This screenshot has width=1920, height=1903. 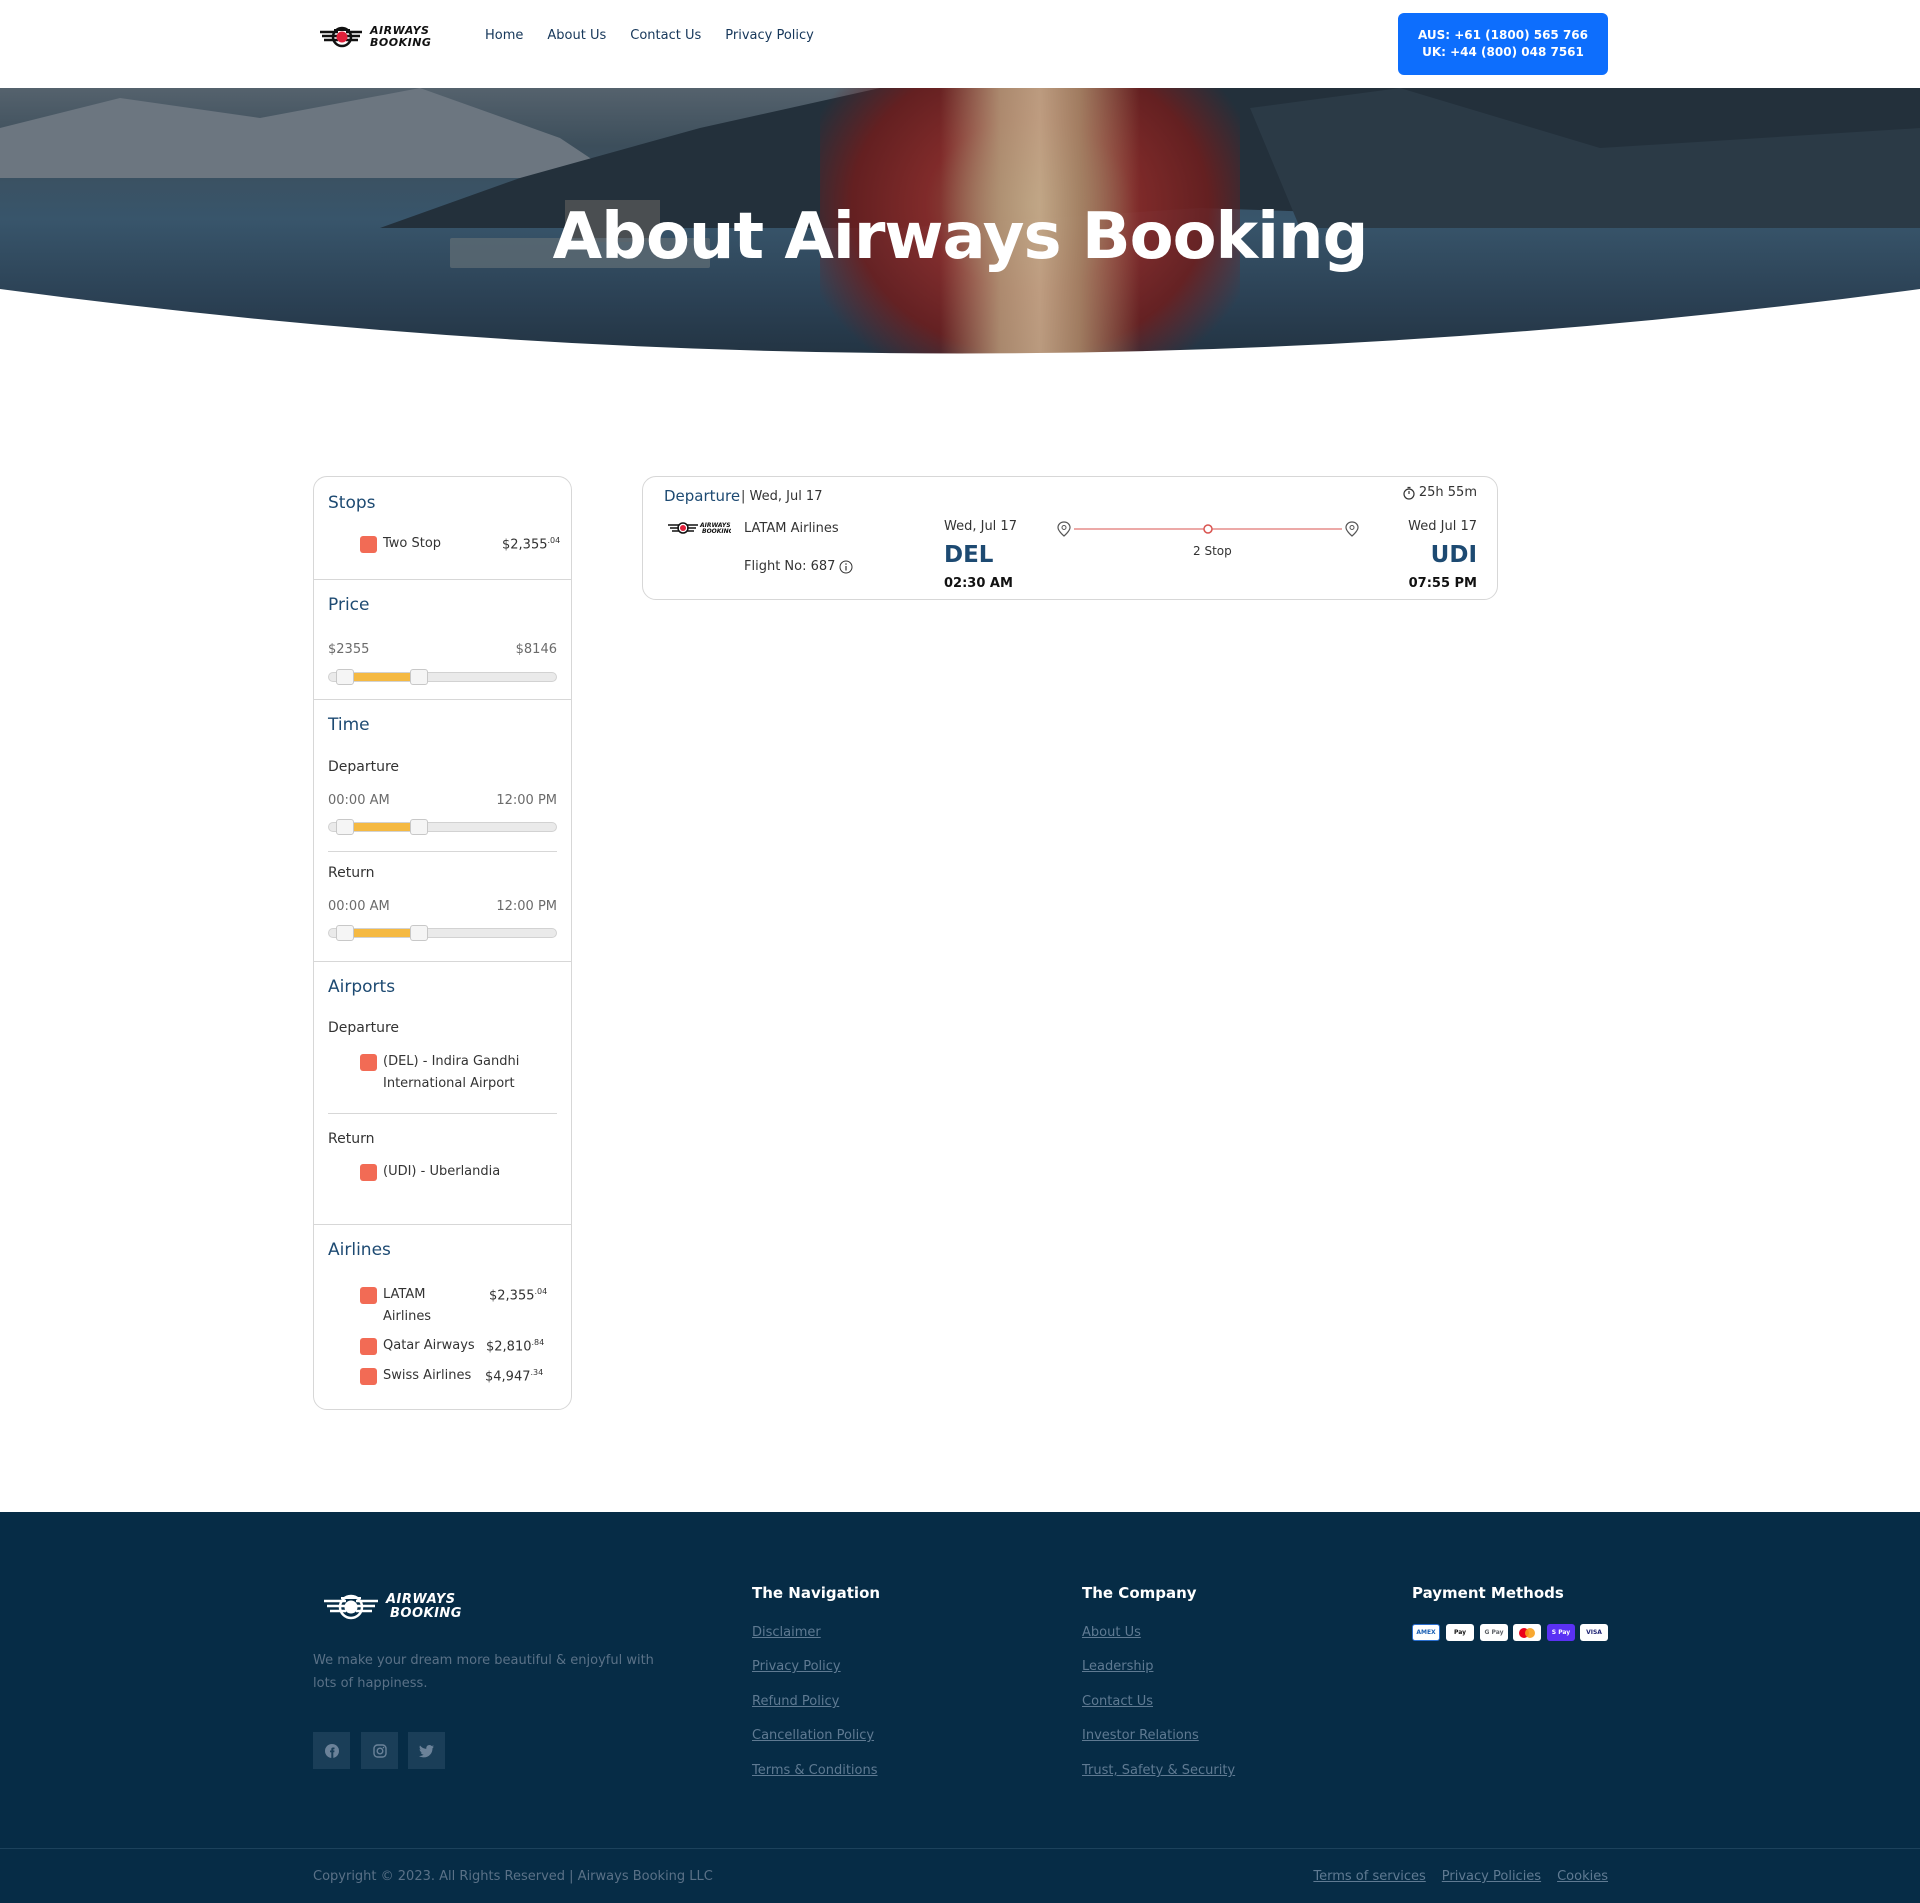 What do you see at coordinates (1426, 1632) in the screenshot?
I see `amex-icon: AMEX` at bounding box center [1426, 1632].